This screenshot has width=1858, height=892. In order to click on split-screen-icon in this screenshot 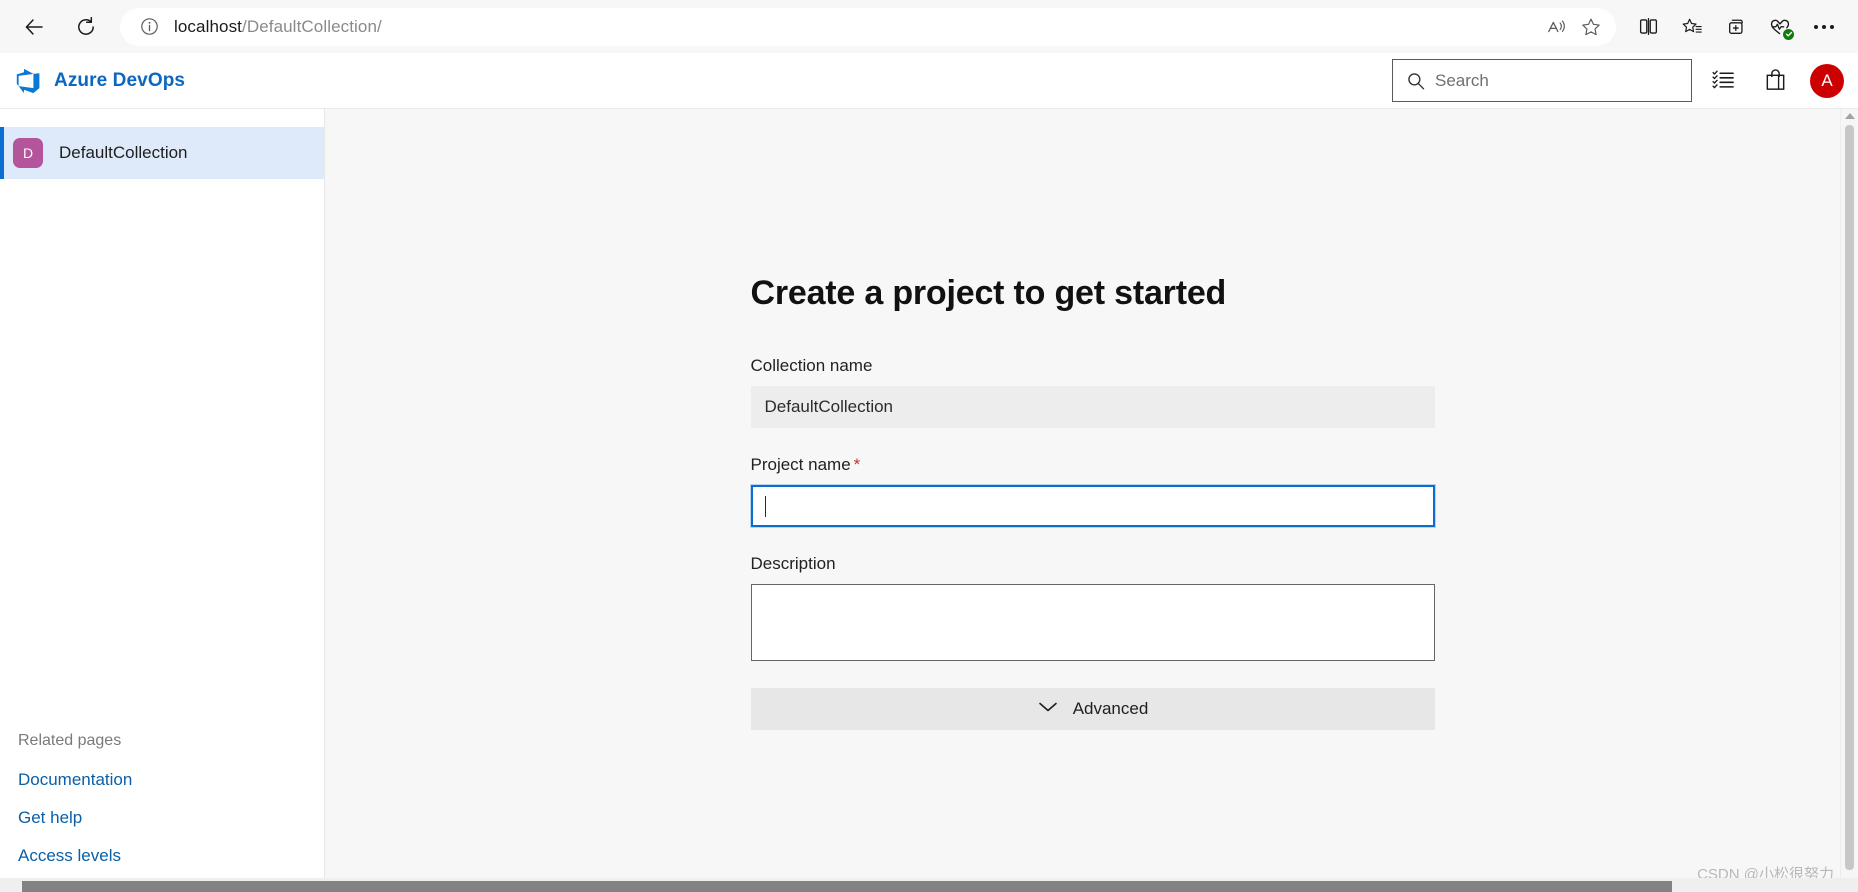, I will do `click(1648, 27)`.